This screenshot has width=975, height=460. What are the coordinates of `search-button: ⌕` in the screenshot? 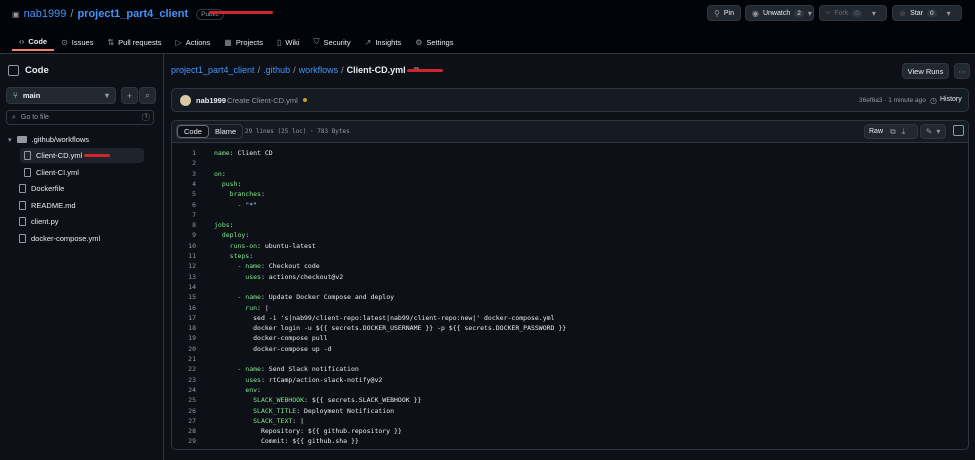 It's located at (147, 95).